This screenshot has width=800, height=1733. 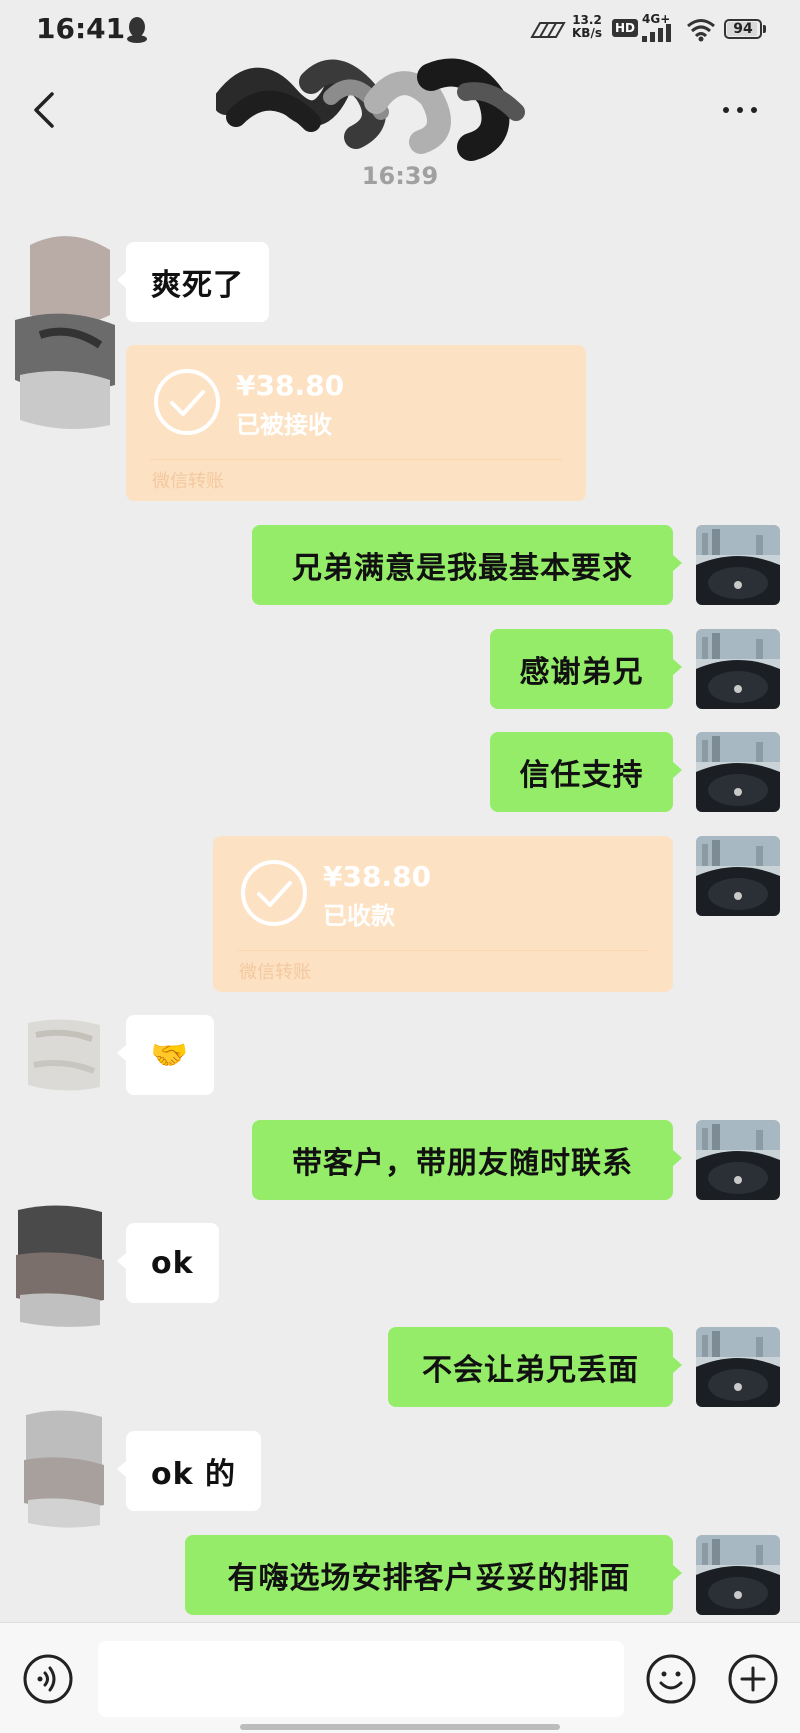 I want to click on message-bubble-outgoing: 感谢弟兄, so click(x=586, y=669).